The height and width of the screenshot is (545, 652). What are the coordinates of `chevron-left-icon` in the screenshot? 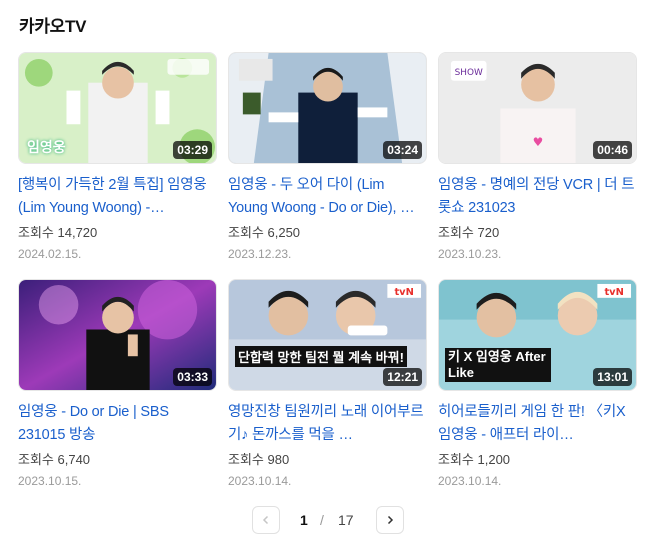 It's located at (265, 520).